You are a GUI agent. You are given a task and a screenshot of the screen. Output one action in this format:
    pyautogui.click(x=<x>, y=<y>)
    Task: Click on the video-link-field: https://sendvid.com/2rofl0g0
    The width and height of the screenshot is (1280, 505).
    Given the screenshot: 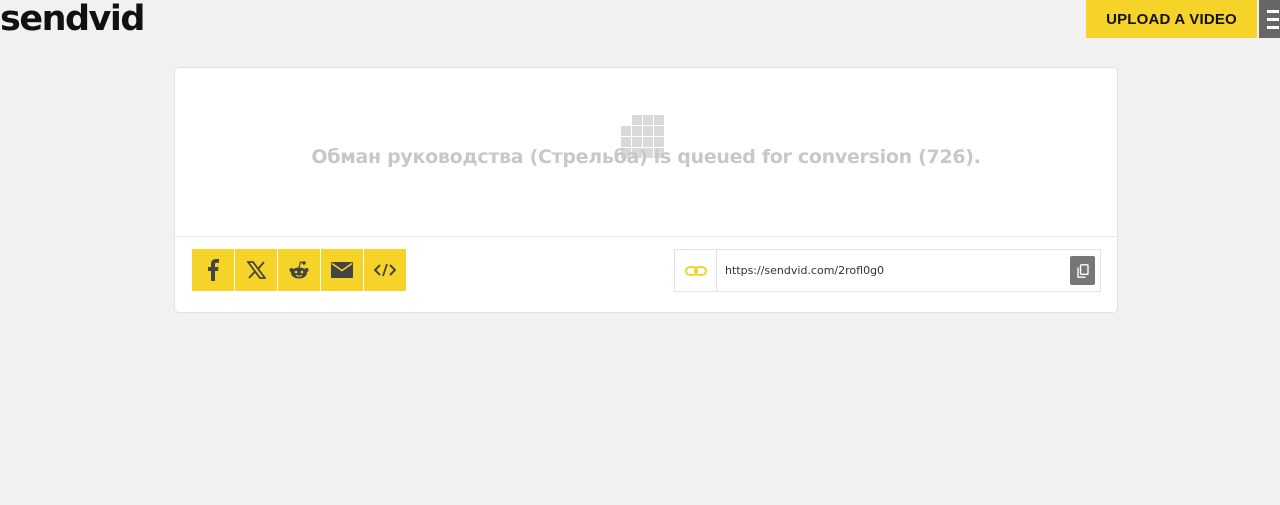 What is the action you would take?
    pyautogui.click(x=887, y=270)
    